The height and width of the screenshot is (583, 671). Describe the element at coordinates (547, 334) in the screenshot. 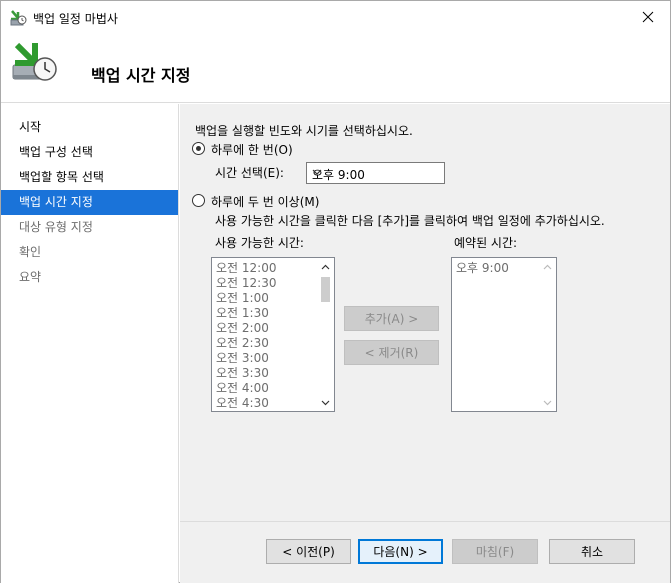

I see `scheduled-list-scrollbar` at that location.